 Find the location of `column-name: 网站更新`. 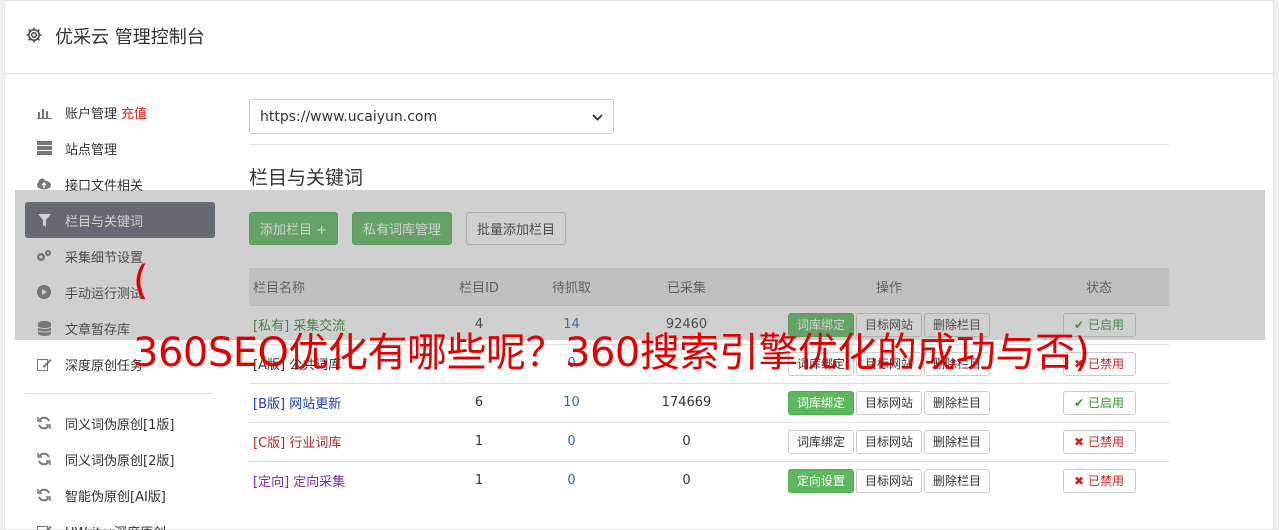

column-name: 网站更新 is located at coordinates (315, 404).